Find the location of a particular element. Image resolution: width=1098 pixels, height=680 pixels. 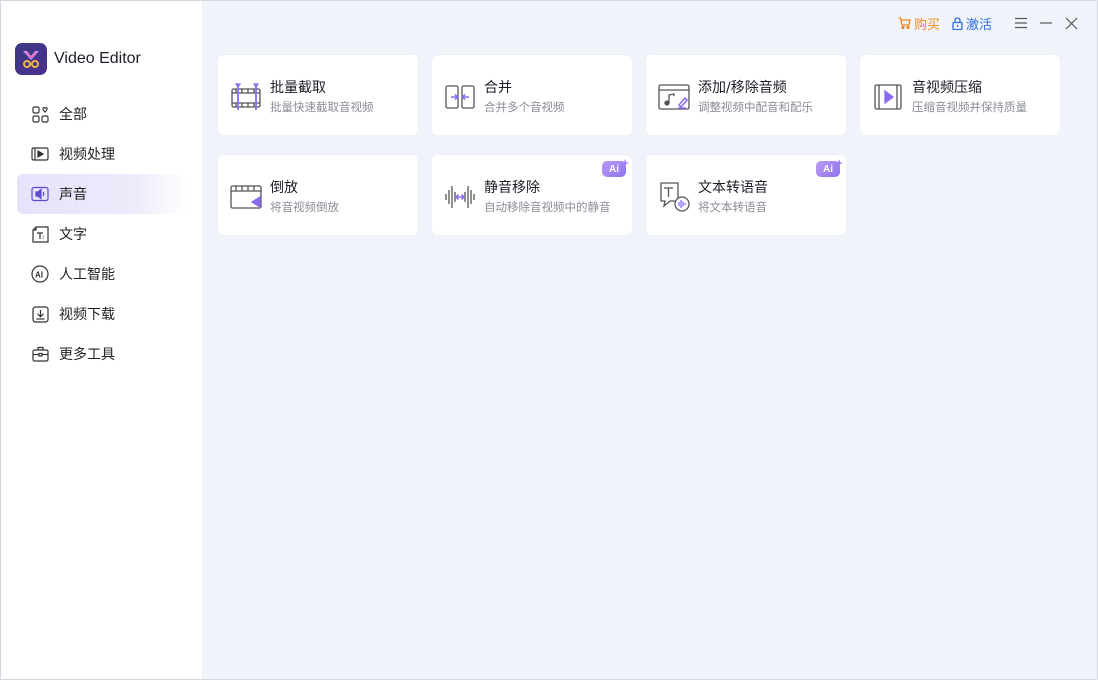

tool-card-compress: 音视频压缩 压缩音视频并保持质量 is located at coordinates (960, 95).